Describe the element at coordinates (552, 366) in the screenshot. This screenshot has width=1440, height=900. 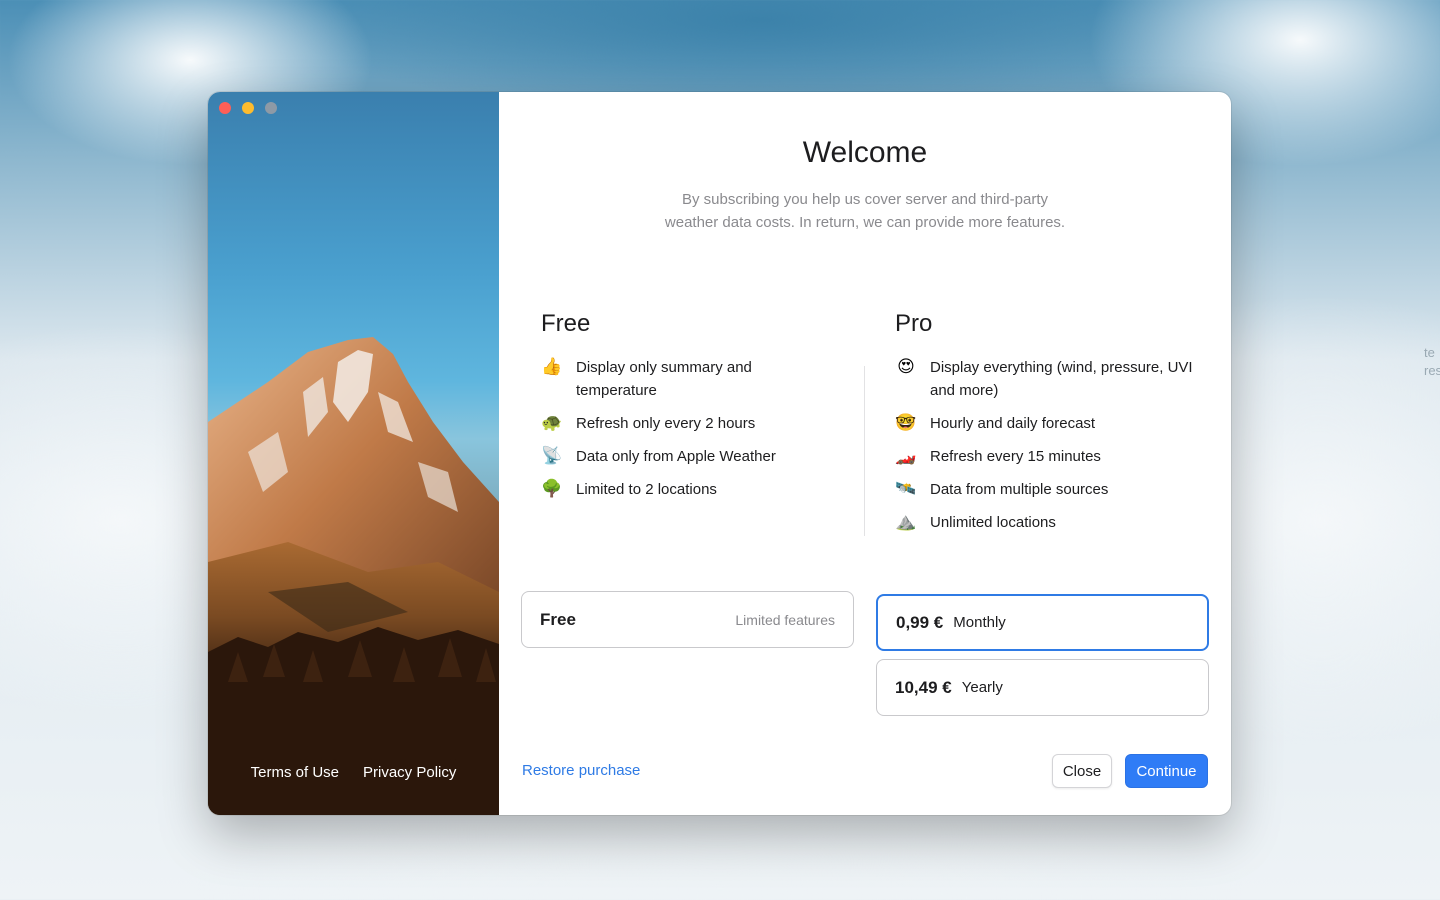
I see `thumbs-up-icon: 👍` at that location.